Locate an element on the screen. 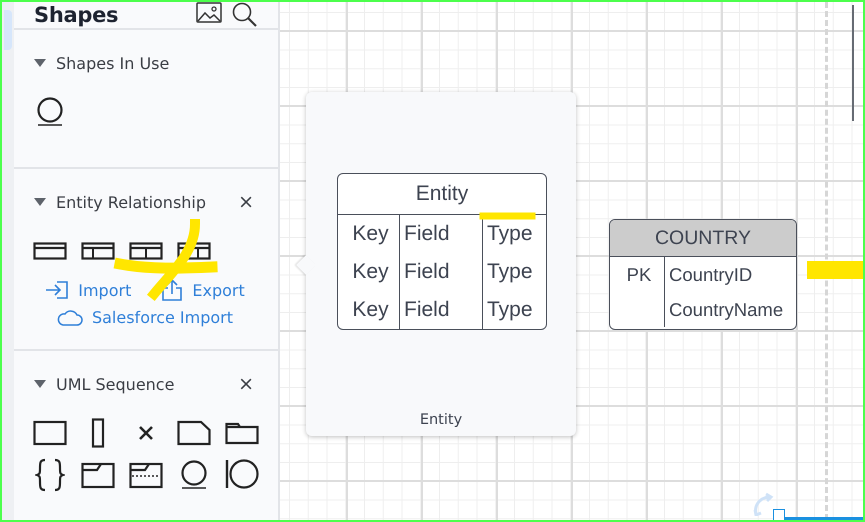 The height and width of the screenshot is (522, 865). section-title: UML Sequence is located at coordinates (147, 384).